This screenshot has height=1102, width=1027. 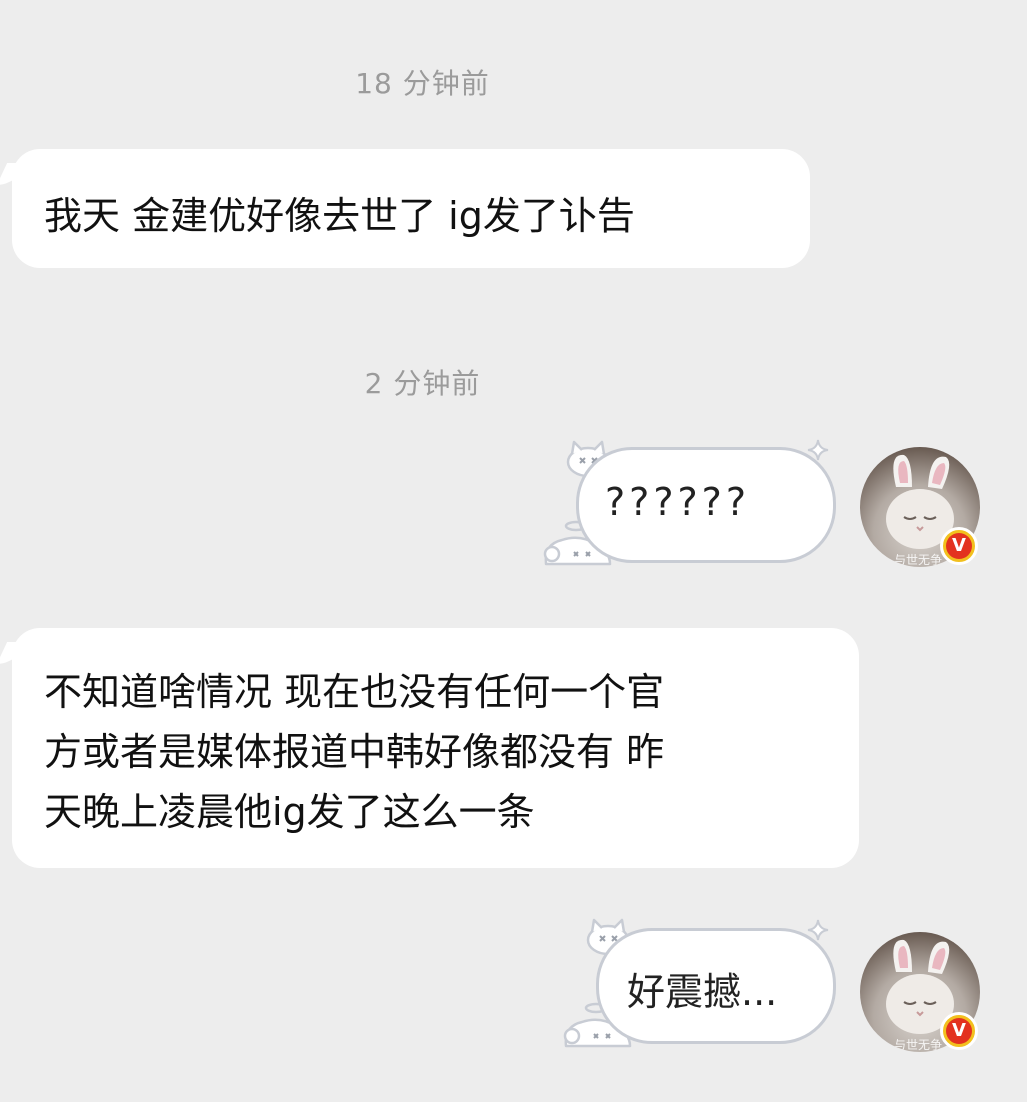 What do you see at coordinates (422, 383) in the screenshot?
I see `timestamp: 2 分钟前` at bounding box center [422, 383].